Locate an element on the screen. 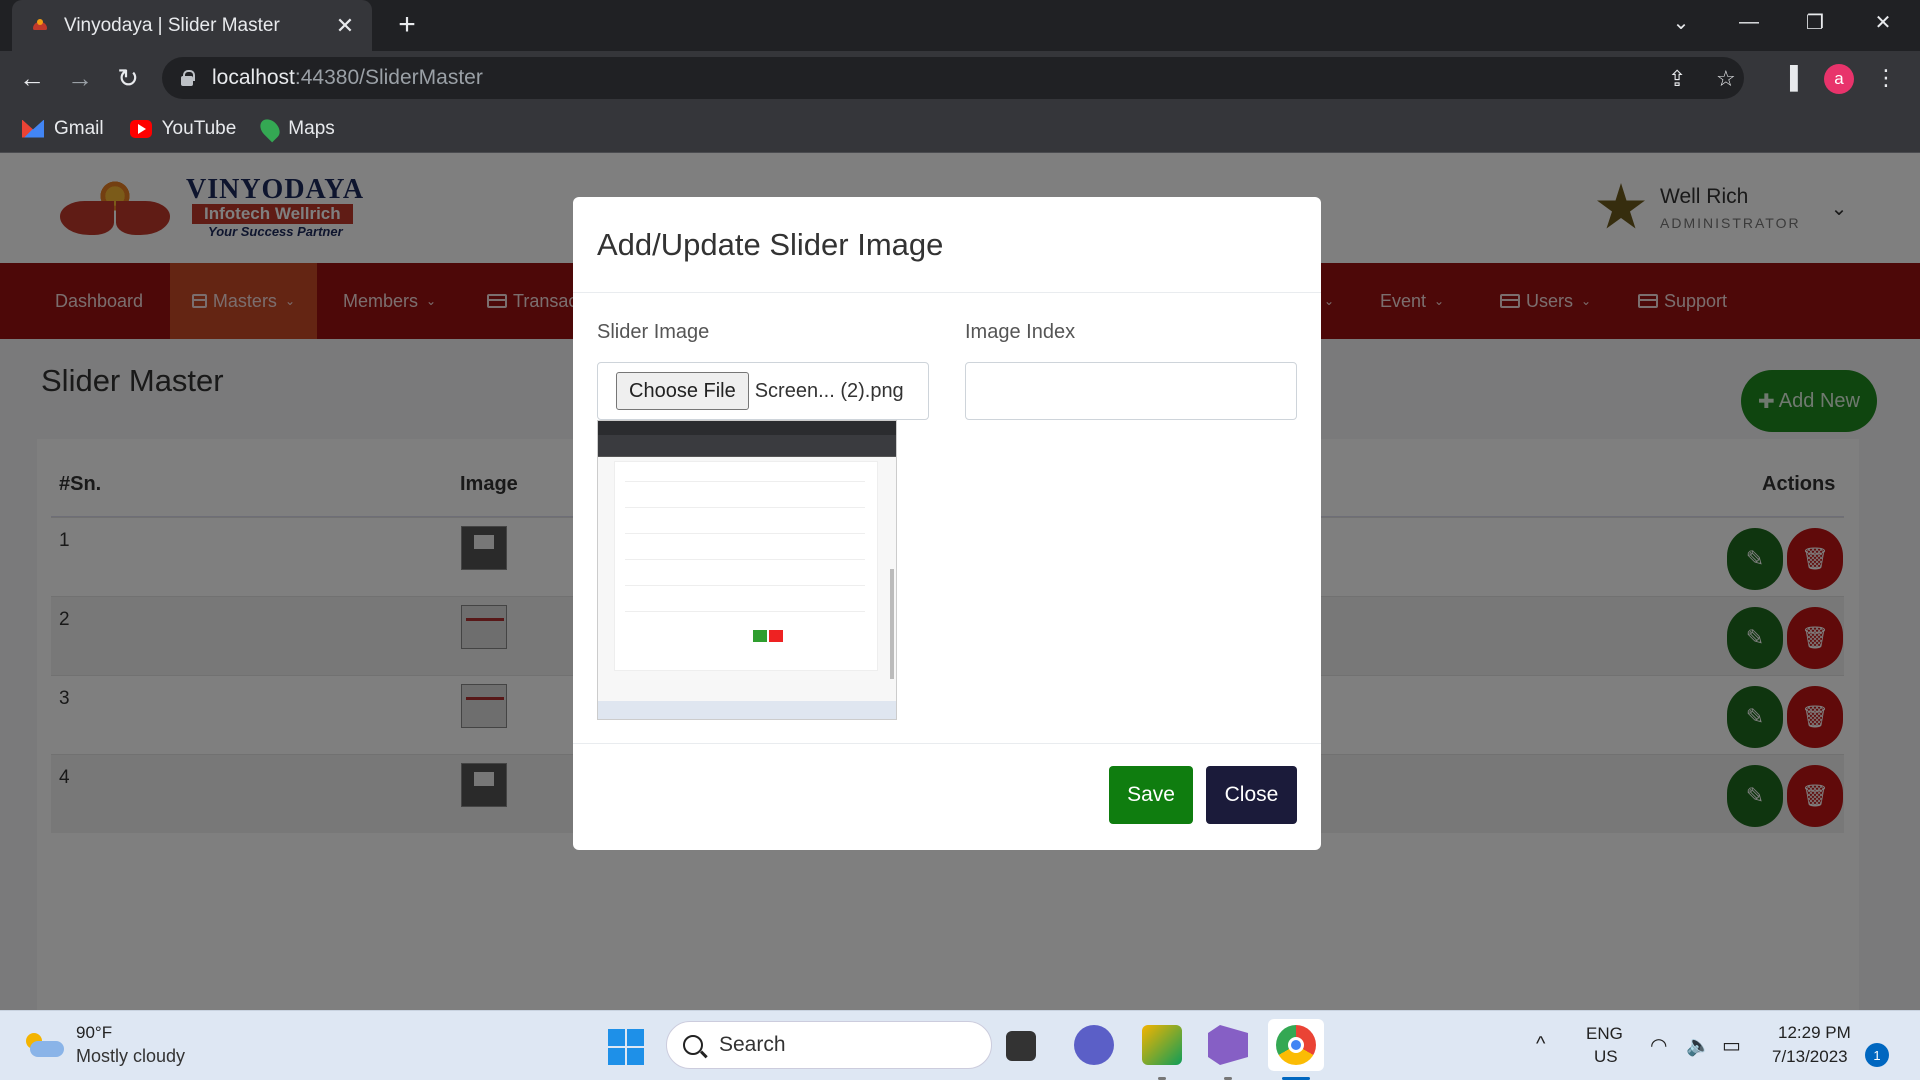  close-button: Close is located at coordinates (1251, 795).